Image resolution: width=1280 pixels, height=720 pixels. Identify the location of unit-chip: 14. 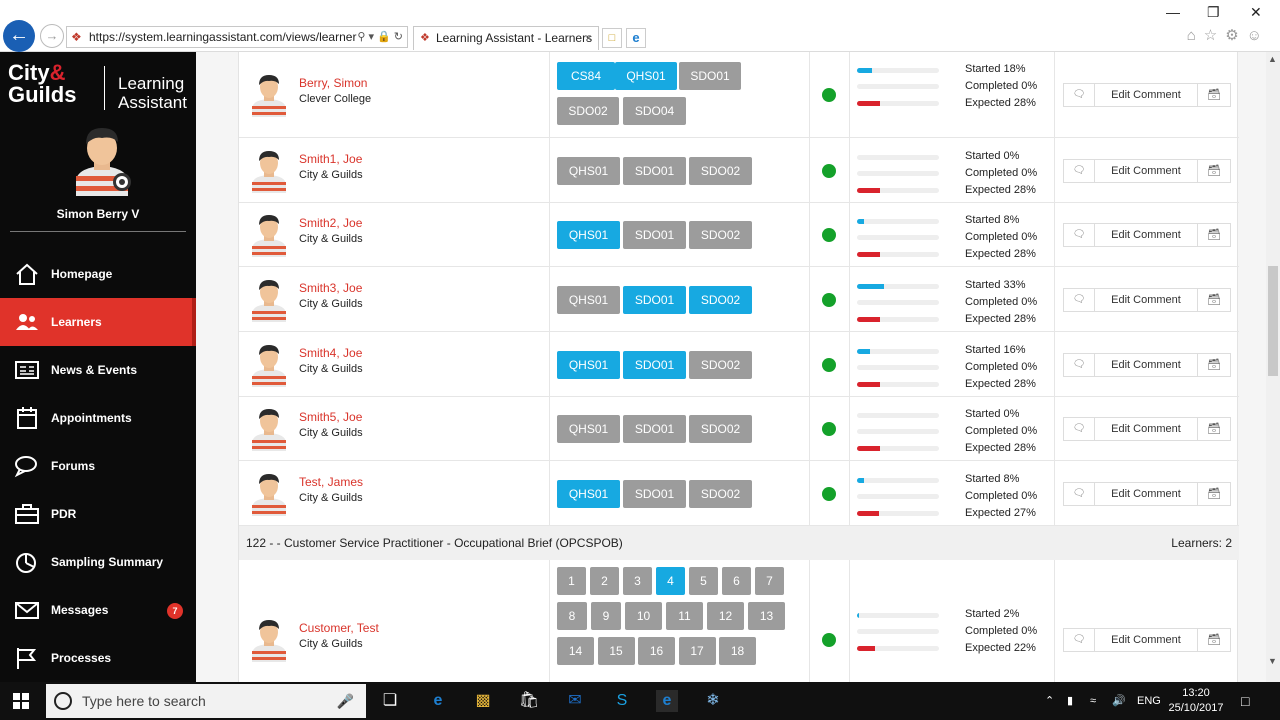
(575, 651).